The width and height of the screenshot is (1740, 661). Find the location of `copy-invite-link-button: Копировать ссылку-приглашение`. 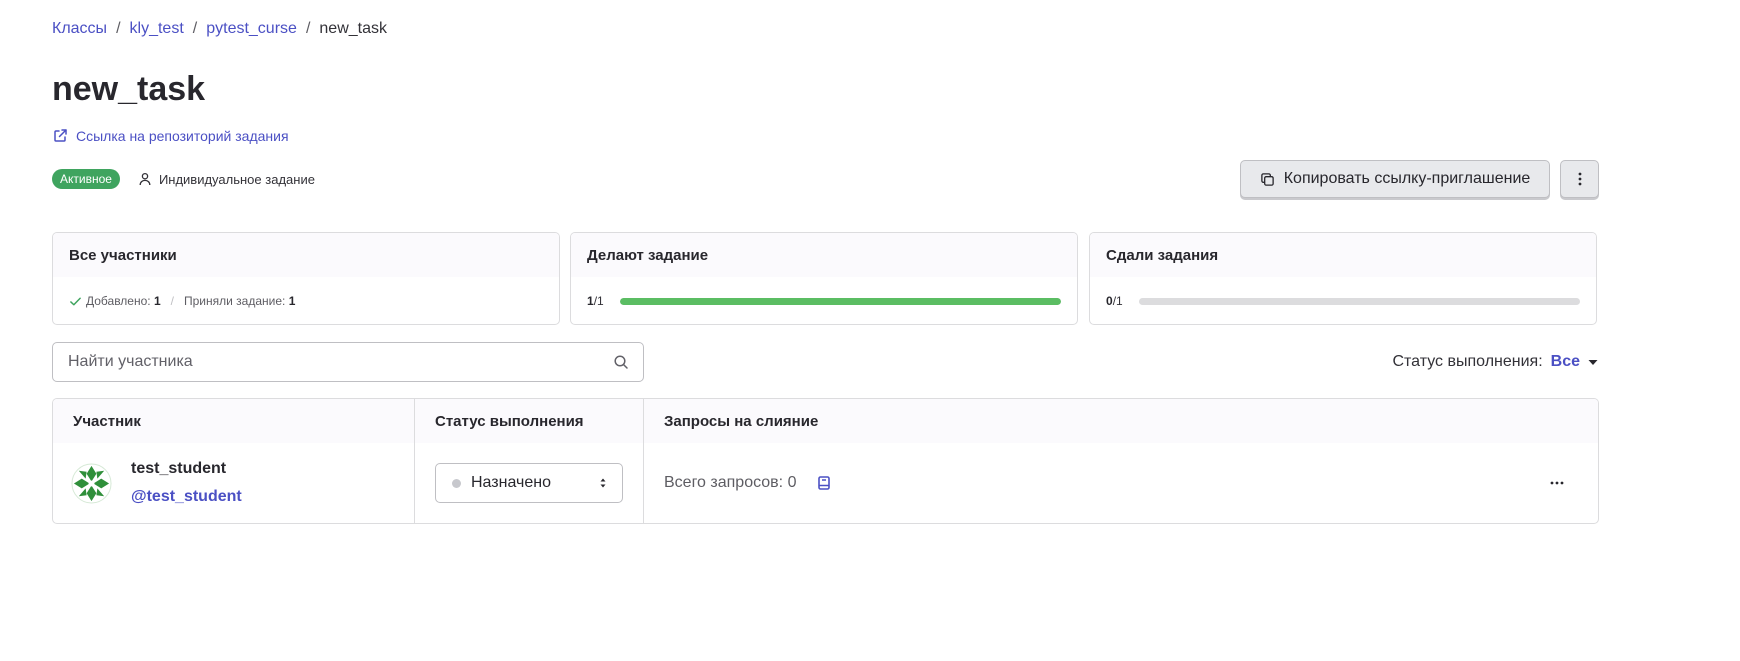

copy-invite-link-button: Копировать ссылку-приглашение is located at coordinates (1395, 179).